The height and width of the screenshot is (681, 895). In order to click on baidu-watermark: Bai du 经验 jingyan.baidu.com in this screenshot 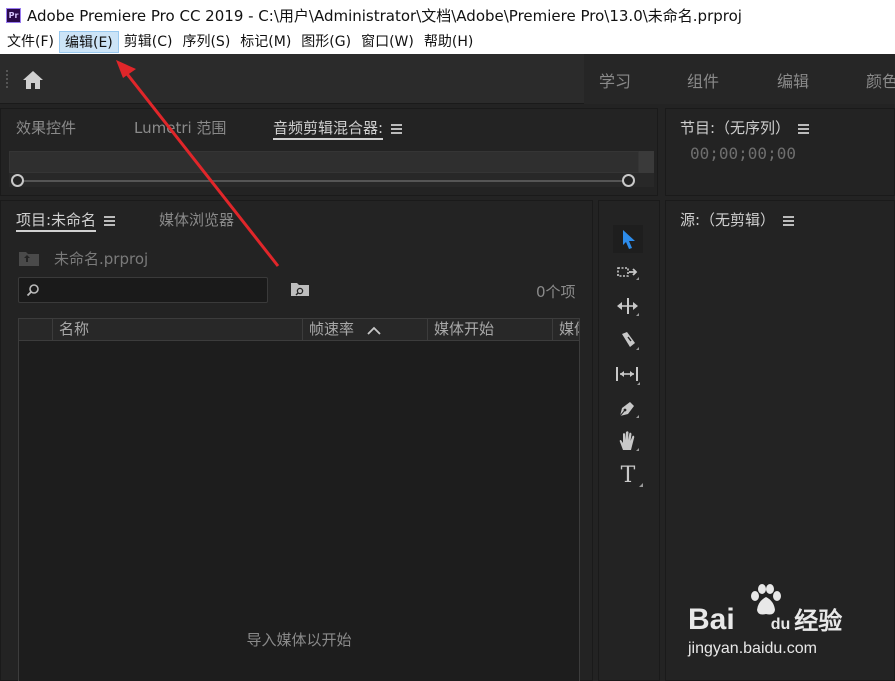, I will do `click(784, 623)`.